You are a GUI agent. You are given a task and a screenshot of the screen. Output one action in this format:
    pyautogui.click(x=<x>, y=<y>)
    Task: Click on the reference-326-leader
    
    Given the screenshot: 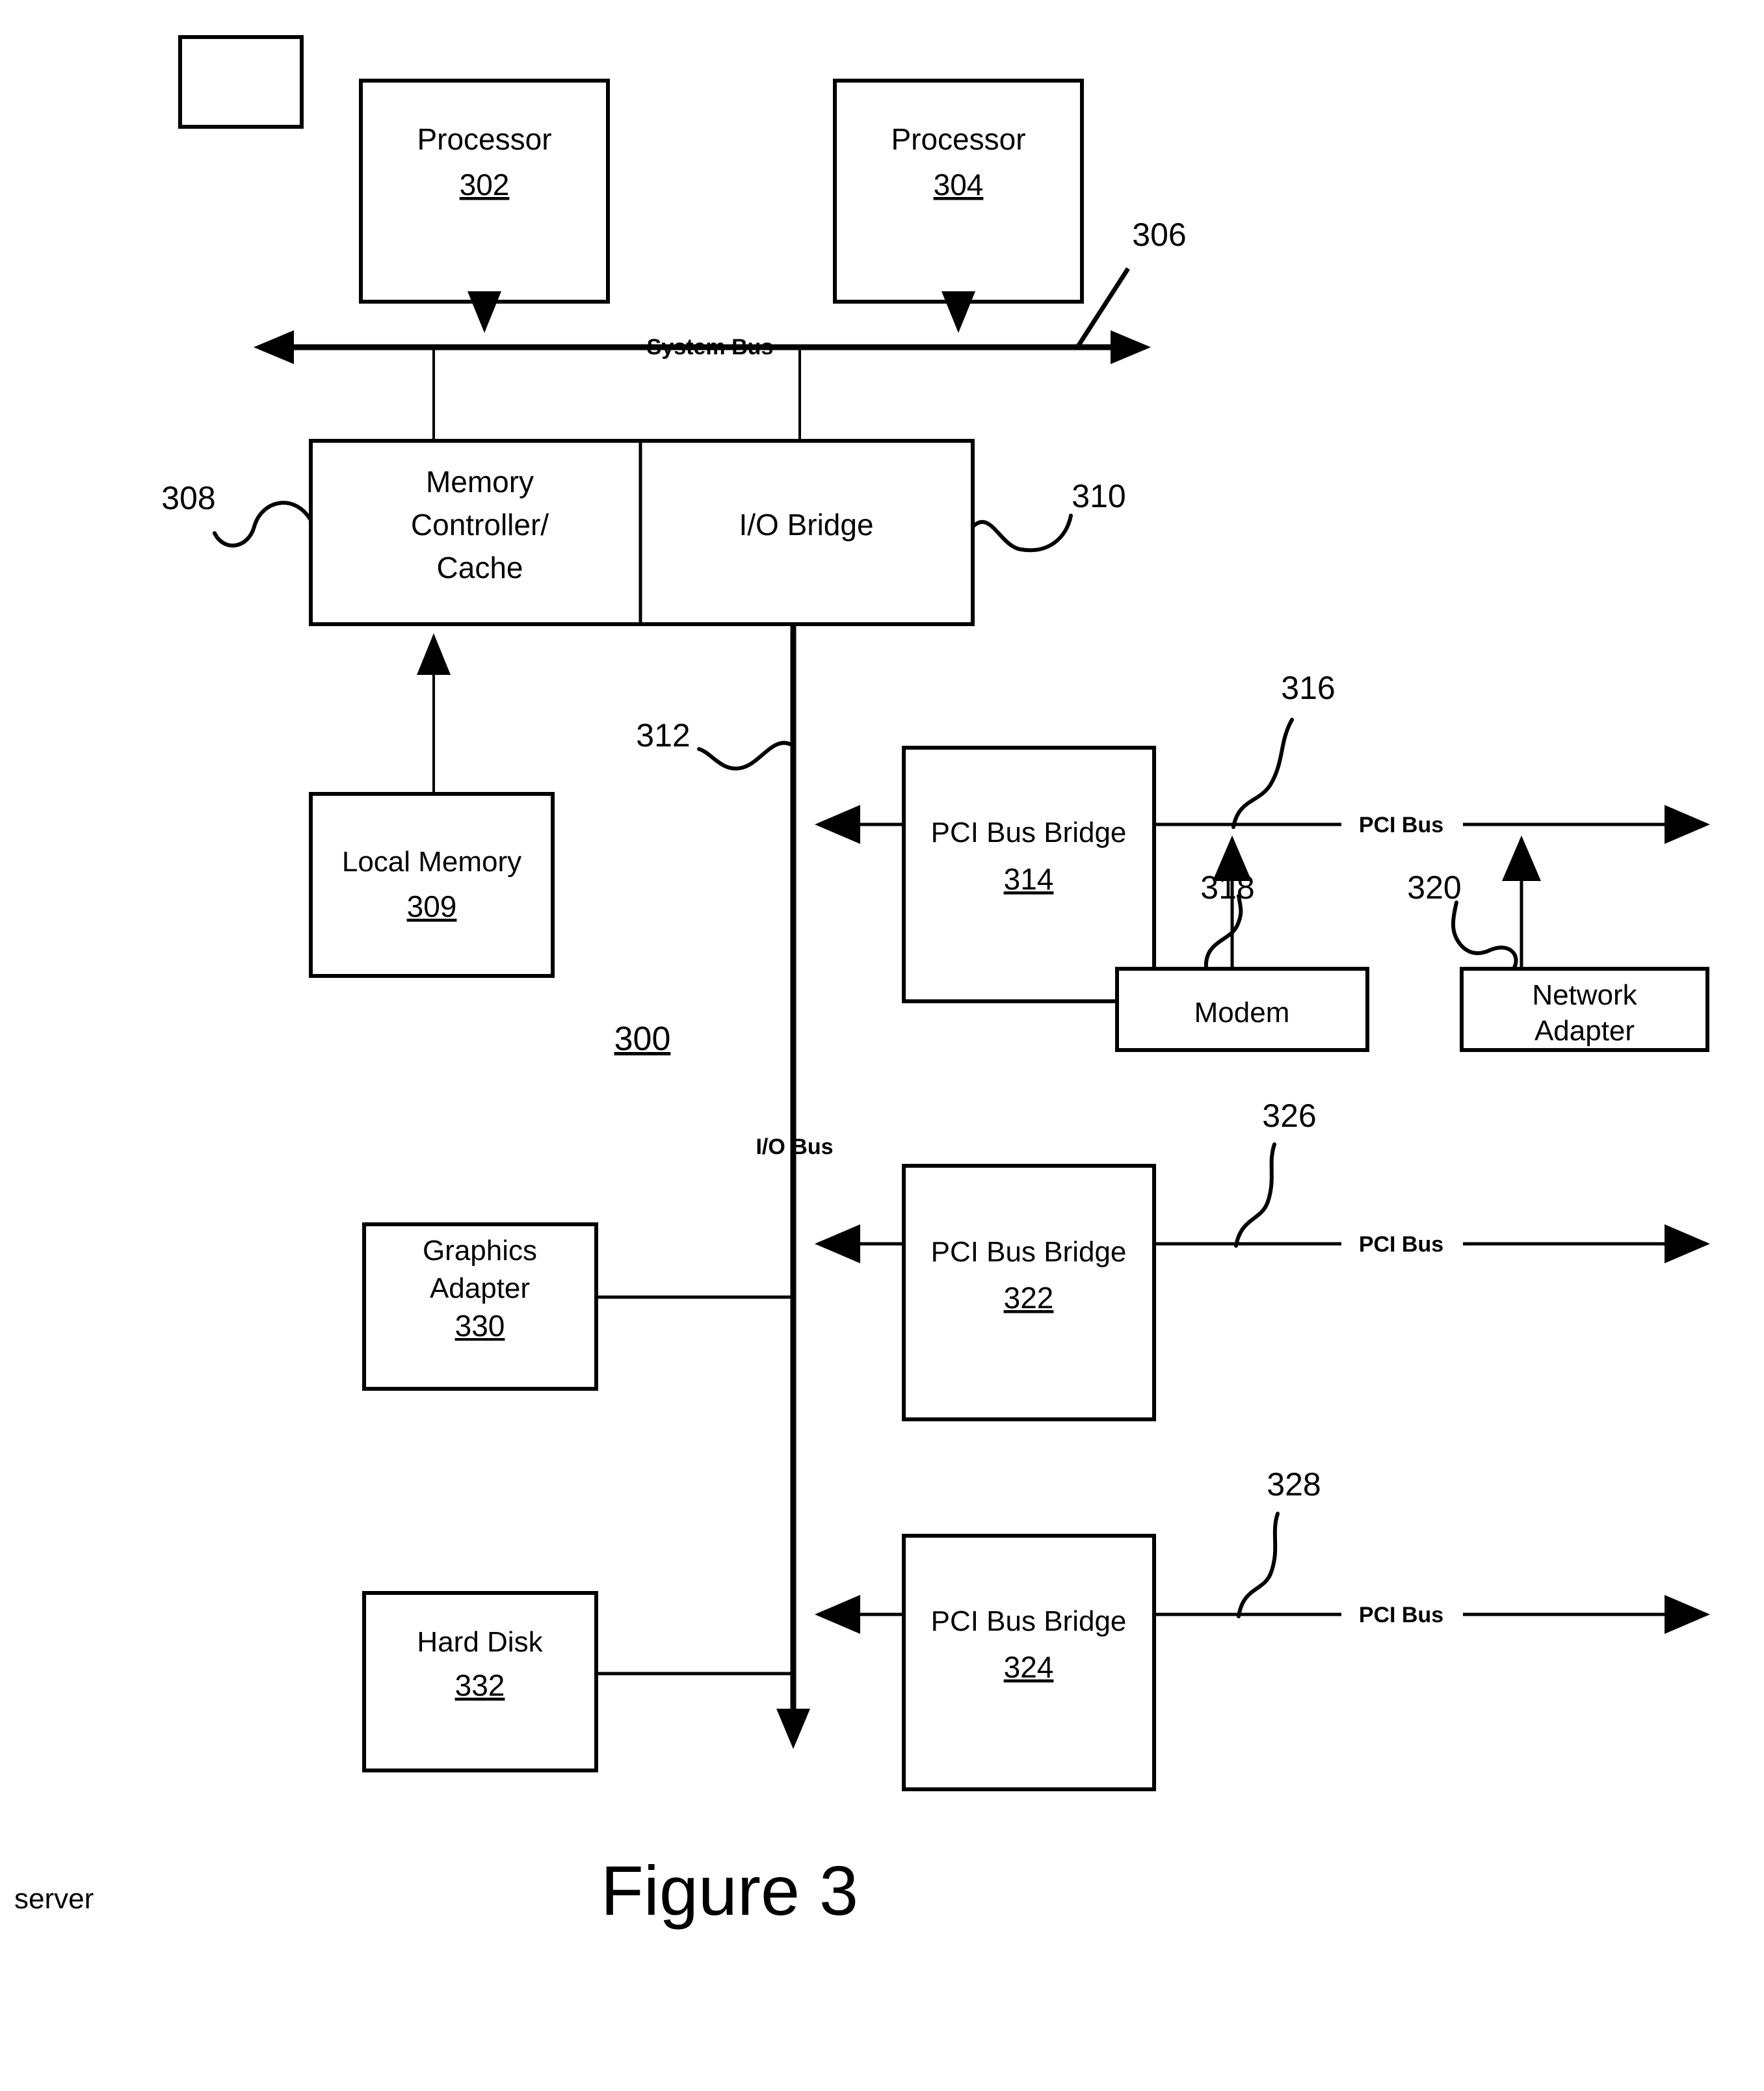 What is the action you would take?
    pyautogui.click(x=1255, y=1195)
    